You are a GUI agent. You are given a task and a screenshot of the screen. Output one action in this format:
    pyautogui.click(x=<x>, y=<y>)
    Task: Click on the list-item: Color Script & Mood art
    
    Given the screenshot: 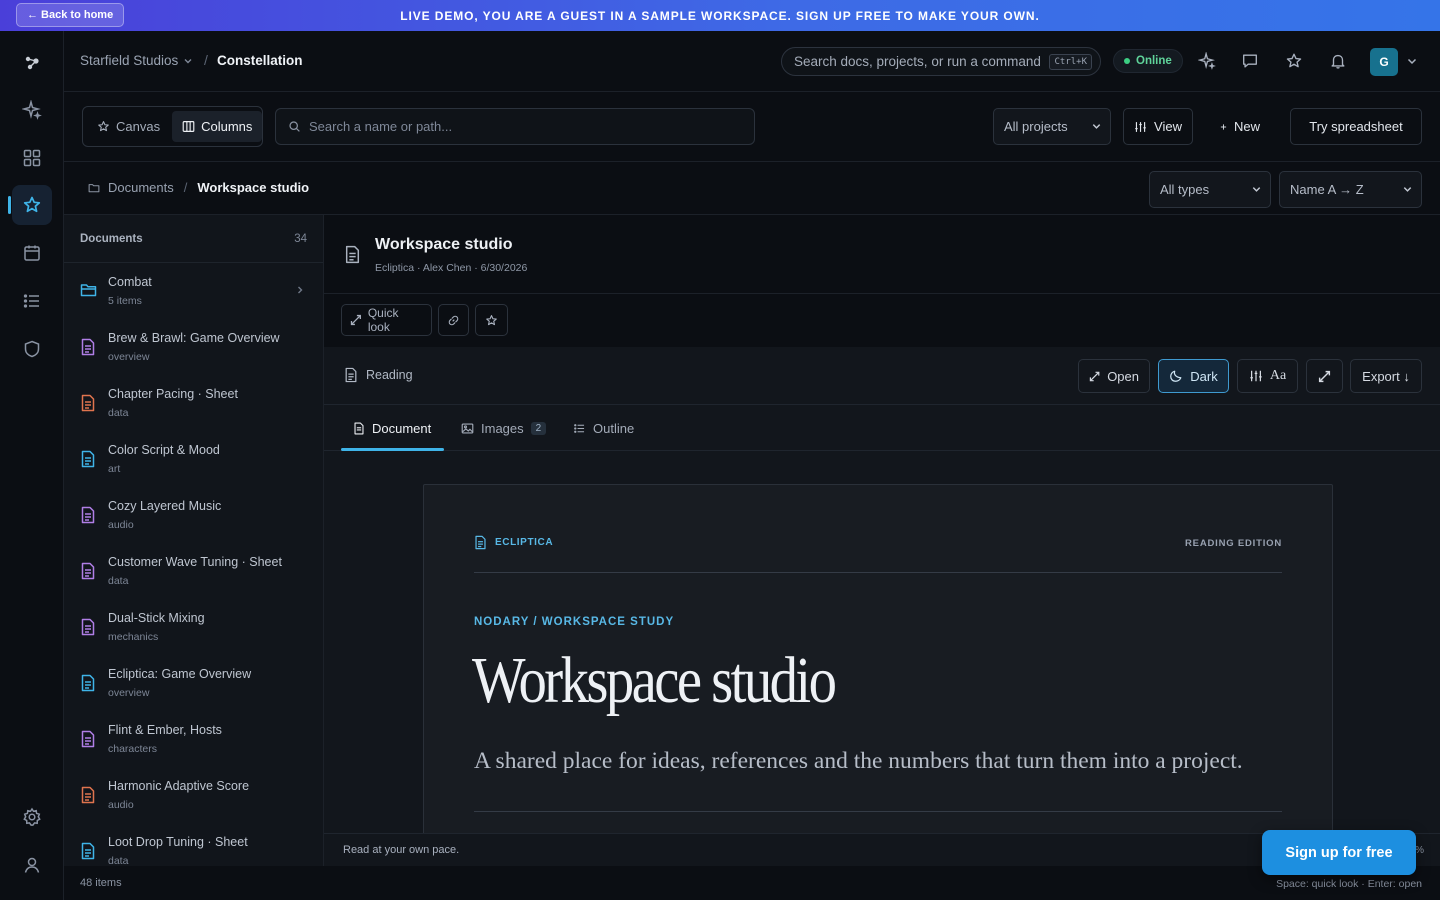 What is the action you would take?
    pyautogui.click(x=193, y=459)
    